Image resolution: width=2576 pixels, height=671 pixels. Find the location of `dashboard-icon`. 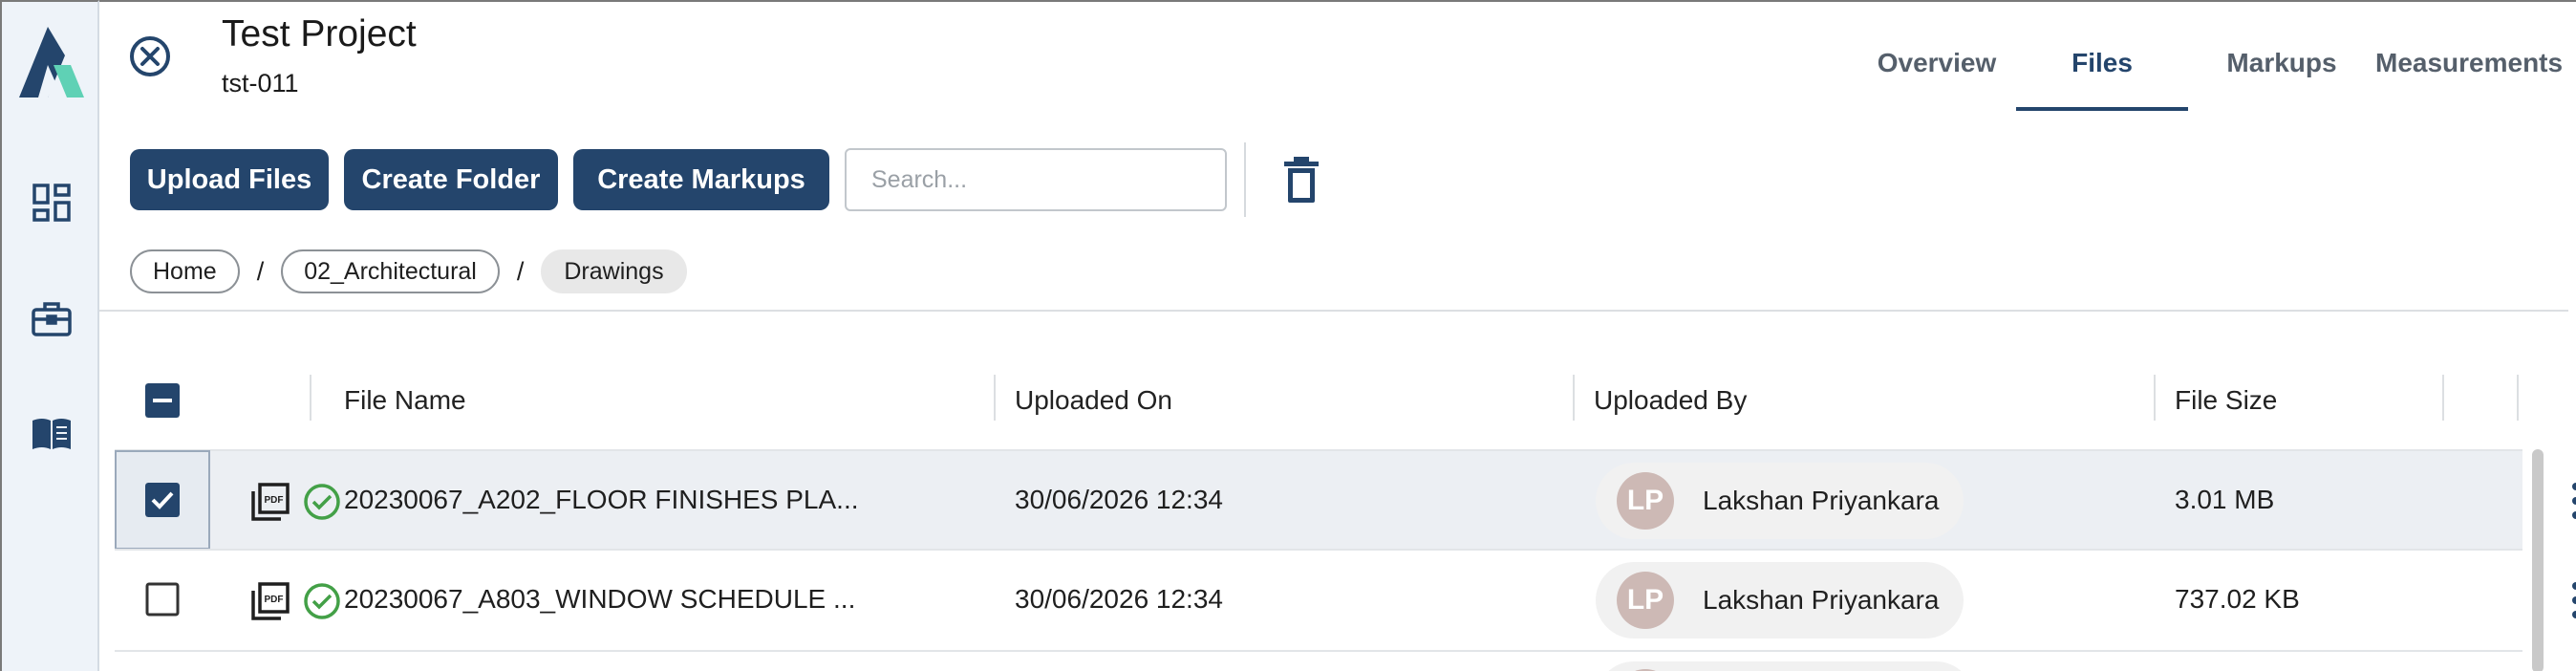

dashboard-icon is located at coordinates (52, 203).